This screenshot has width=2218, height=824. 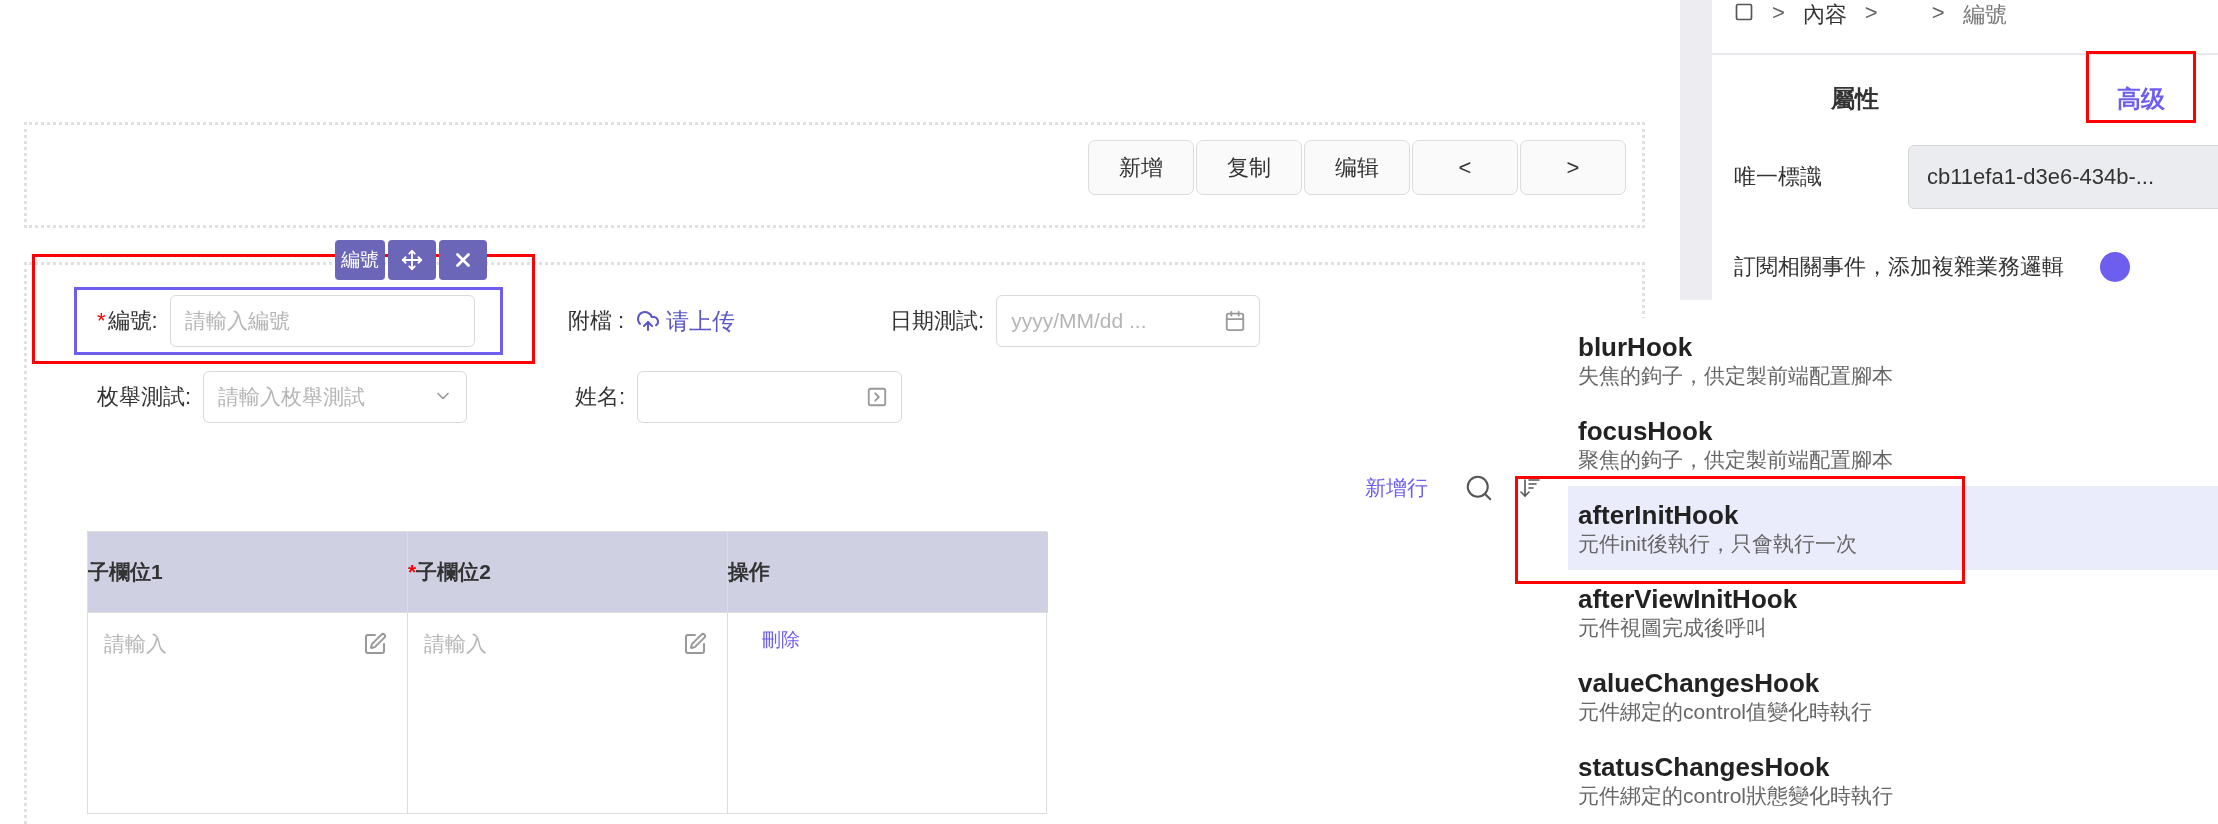 I want to click on column-header: 子欄位1, so click(x=125, y=572).